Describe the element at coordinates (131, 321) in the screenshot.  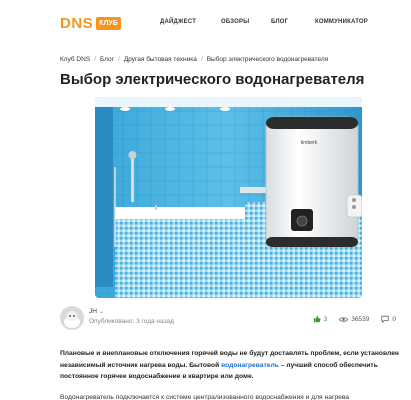
I see `published-date: Опубликовано: 3 года назад` at that location.